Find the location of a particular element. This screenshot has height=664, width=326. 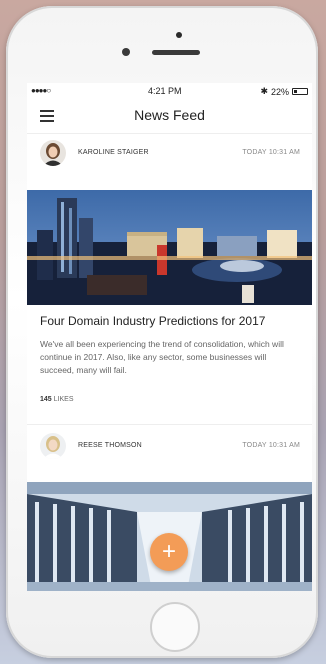

likes-number: 145 is located at coordinates (46, 399).